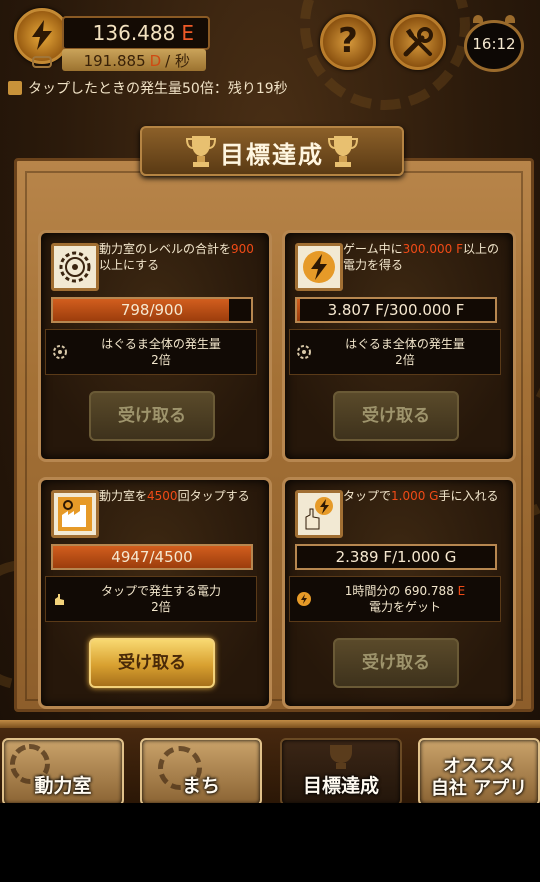  Describe the element at coordinates (63, 786) in the screenshot. I see `tab-label: 動力室` at that location.